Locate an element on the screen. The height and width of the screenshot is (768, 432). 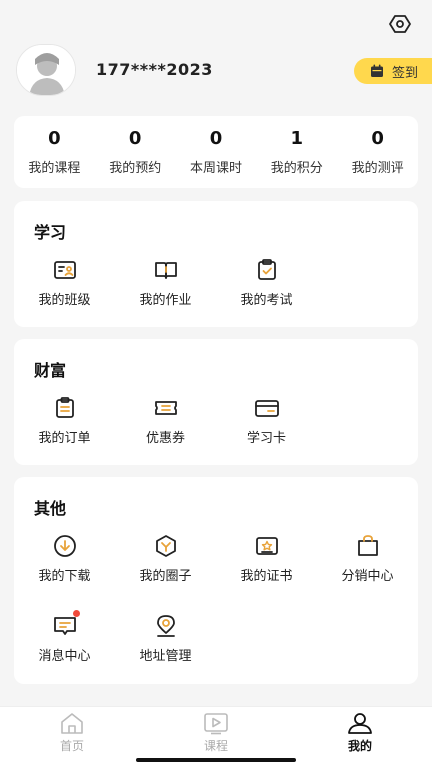
menu-label: 我的证书 is located at coordinates (266, 576).